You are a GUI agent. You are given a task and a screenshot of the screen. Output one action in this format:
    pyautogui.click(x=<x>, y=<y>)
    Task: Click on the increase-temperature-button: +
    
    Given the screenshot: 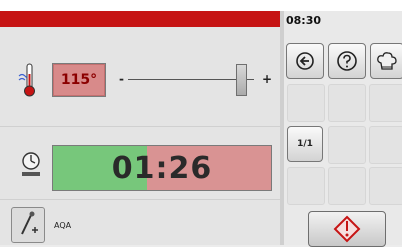 What is the action you would take?
    pyautogui.click(x=267, y=79)
    